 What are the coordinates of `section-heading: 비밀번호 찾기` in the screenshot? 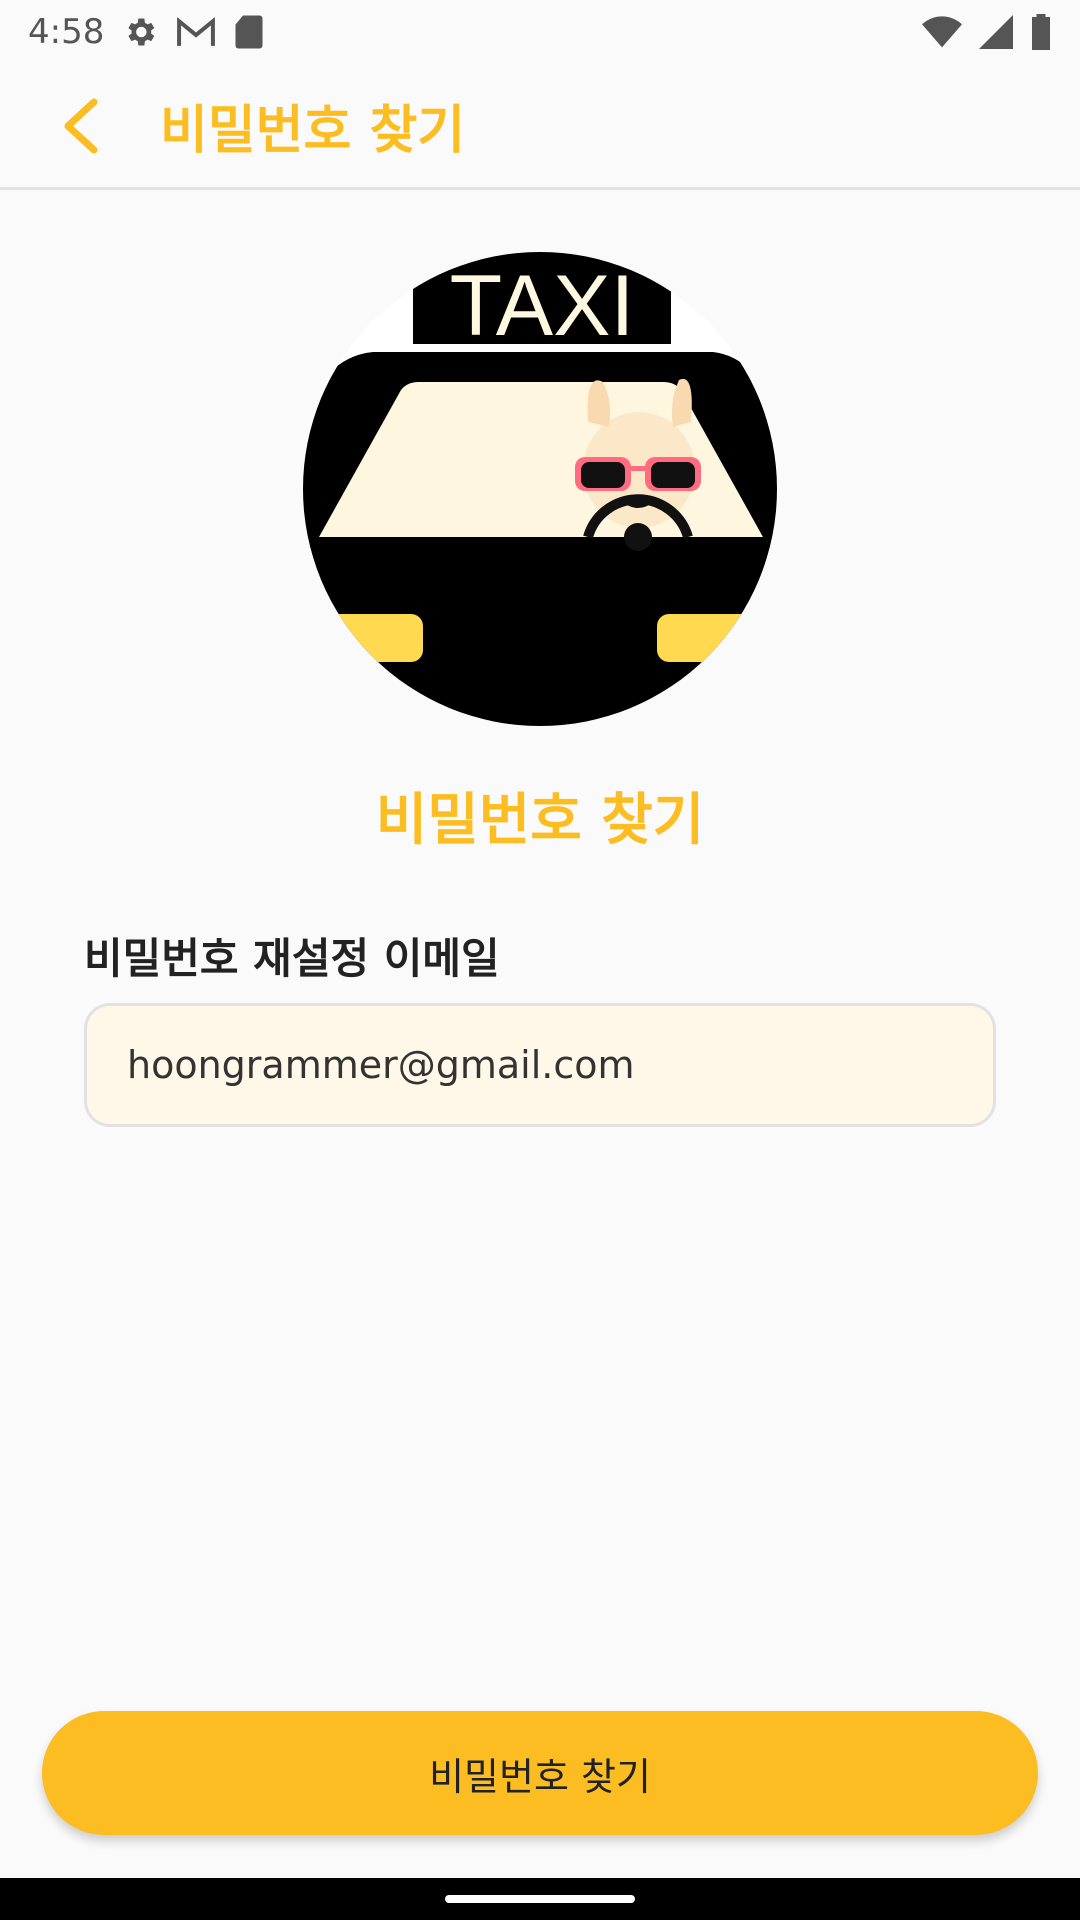 It's located at (540, 820).